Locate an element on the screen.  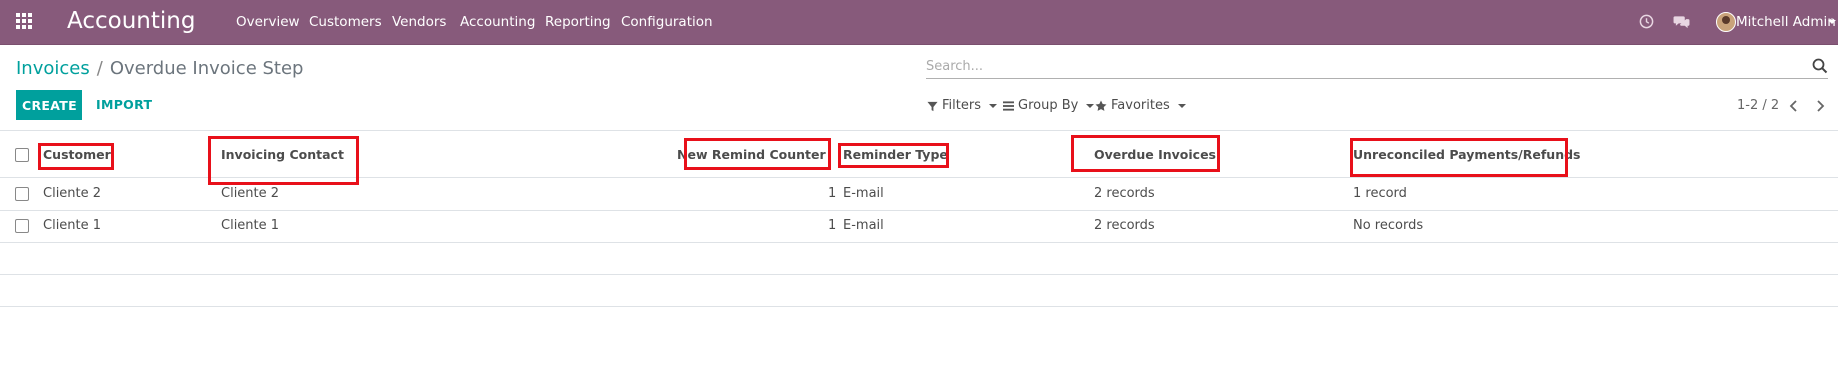
favorites-label: Favorites is located at coordinates (1140, 105).